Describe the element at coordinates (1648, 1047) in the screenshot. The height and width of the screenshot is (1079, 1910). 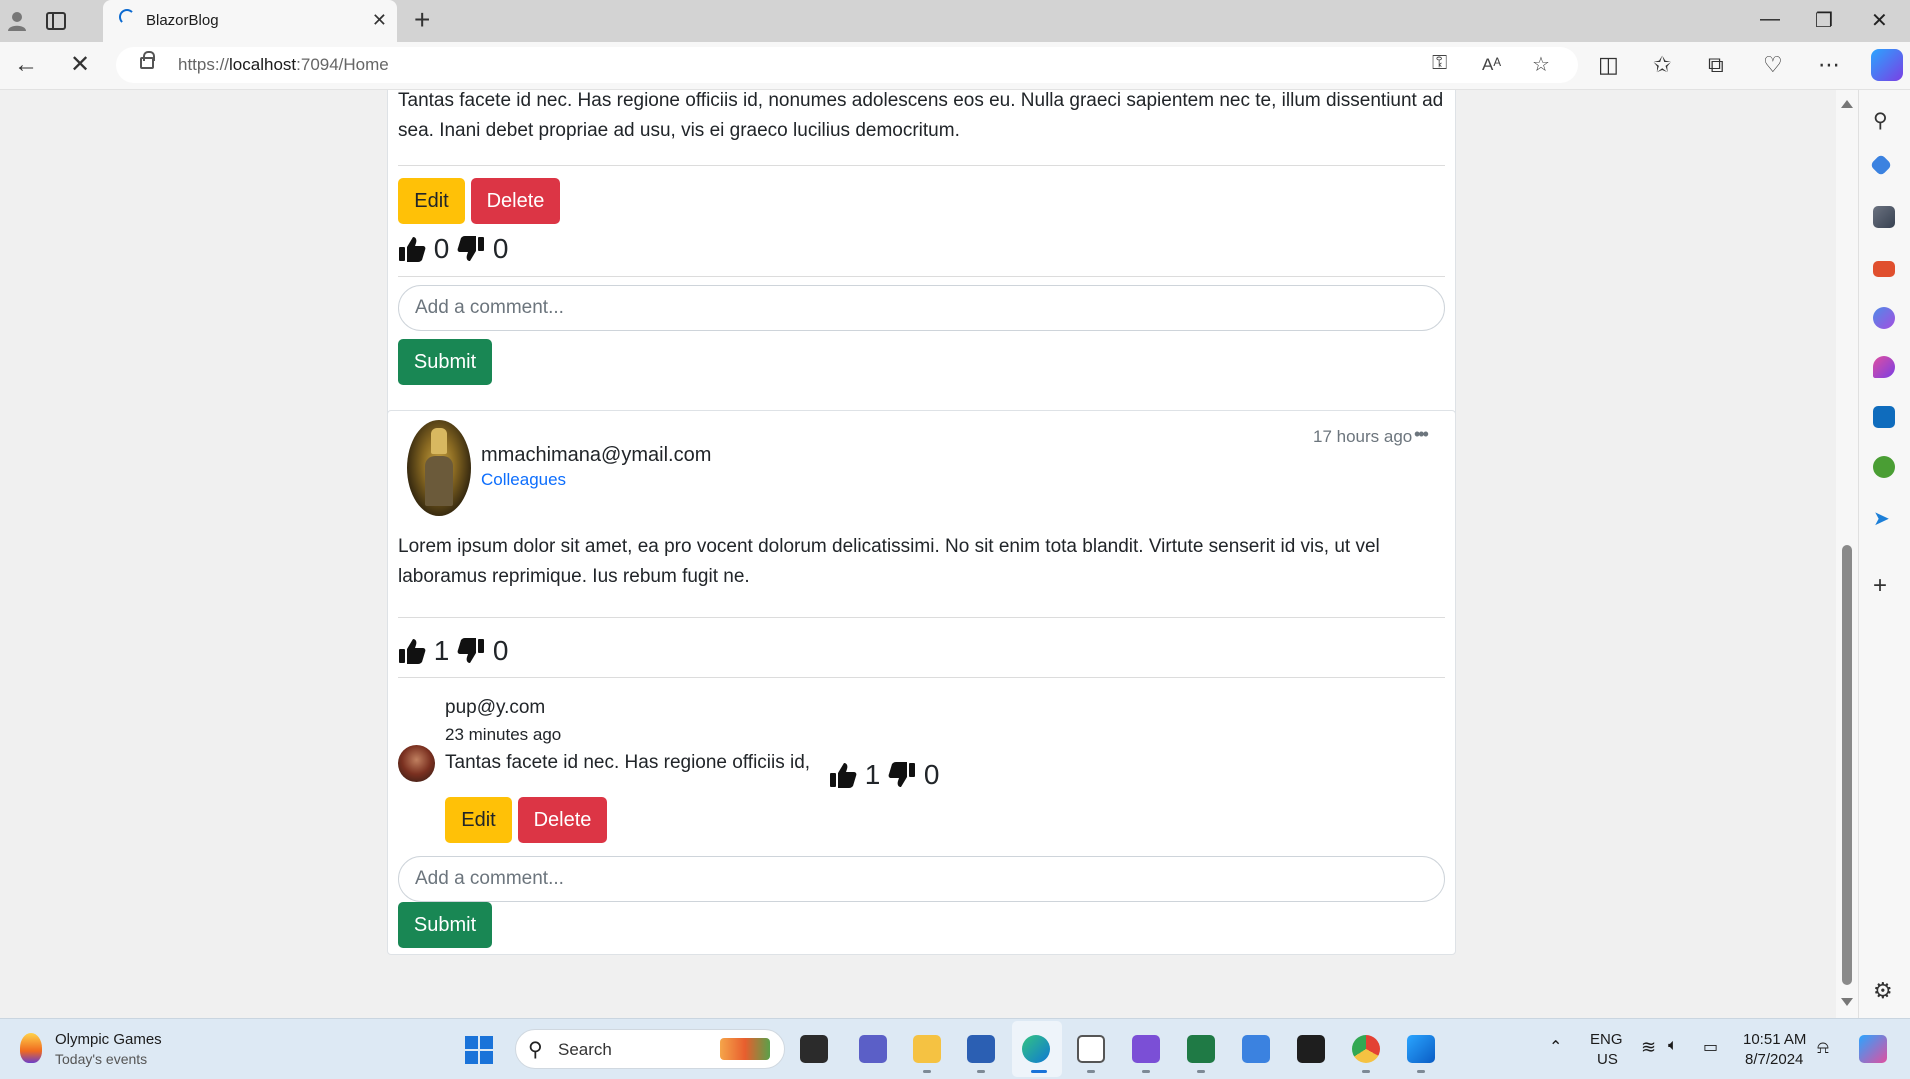
I see `wifi-icon: ≋` at that location.